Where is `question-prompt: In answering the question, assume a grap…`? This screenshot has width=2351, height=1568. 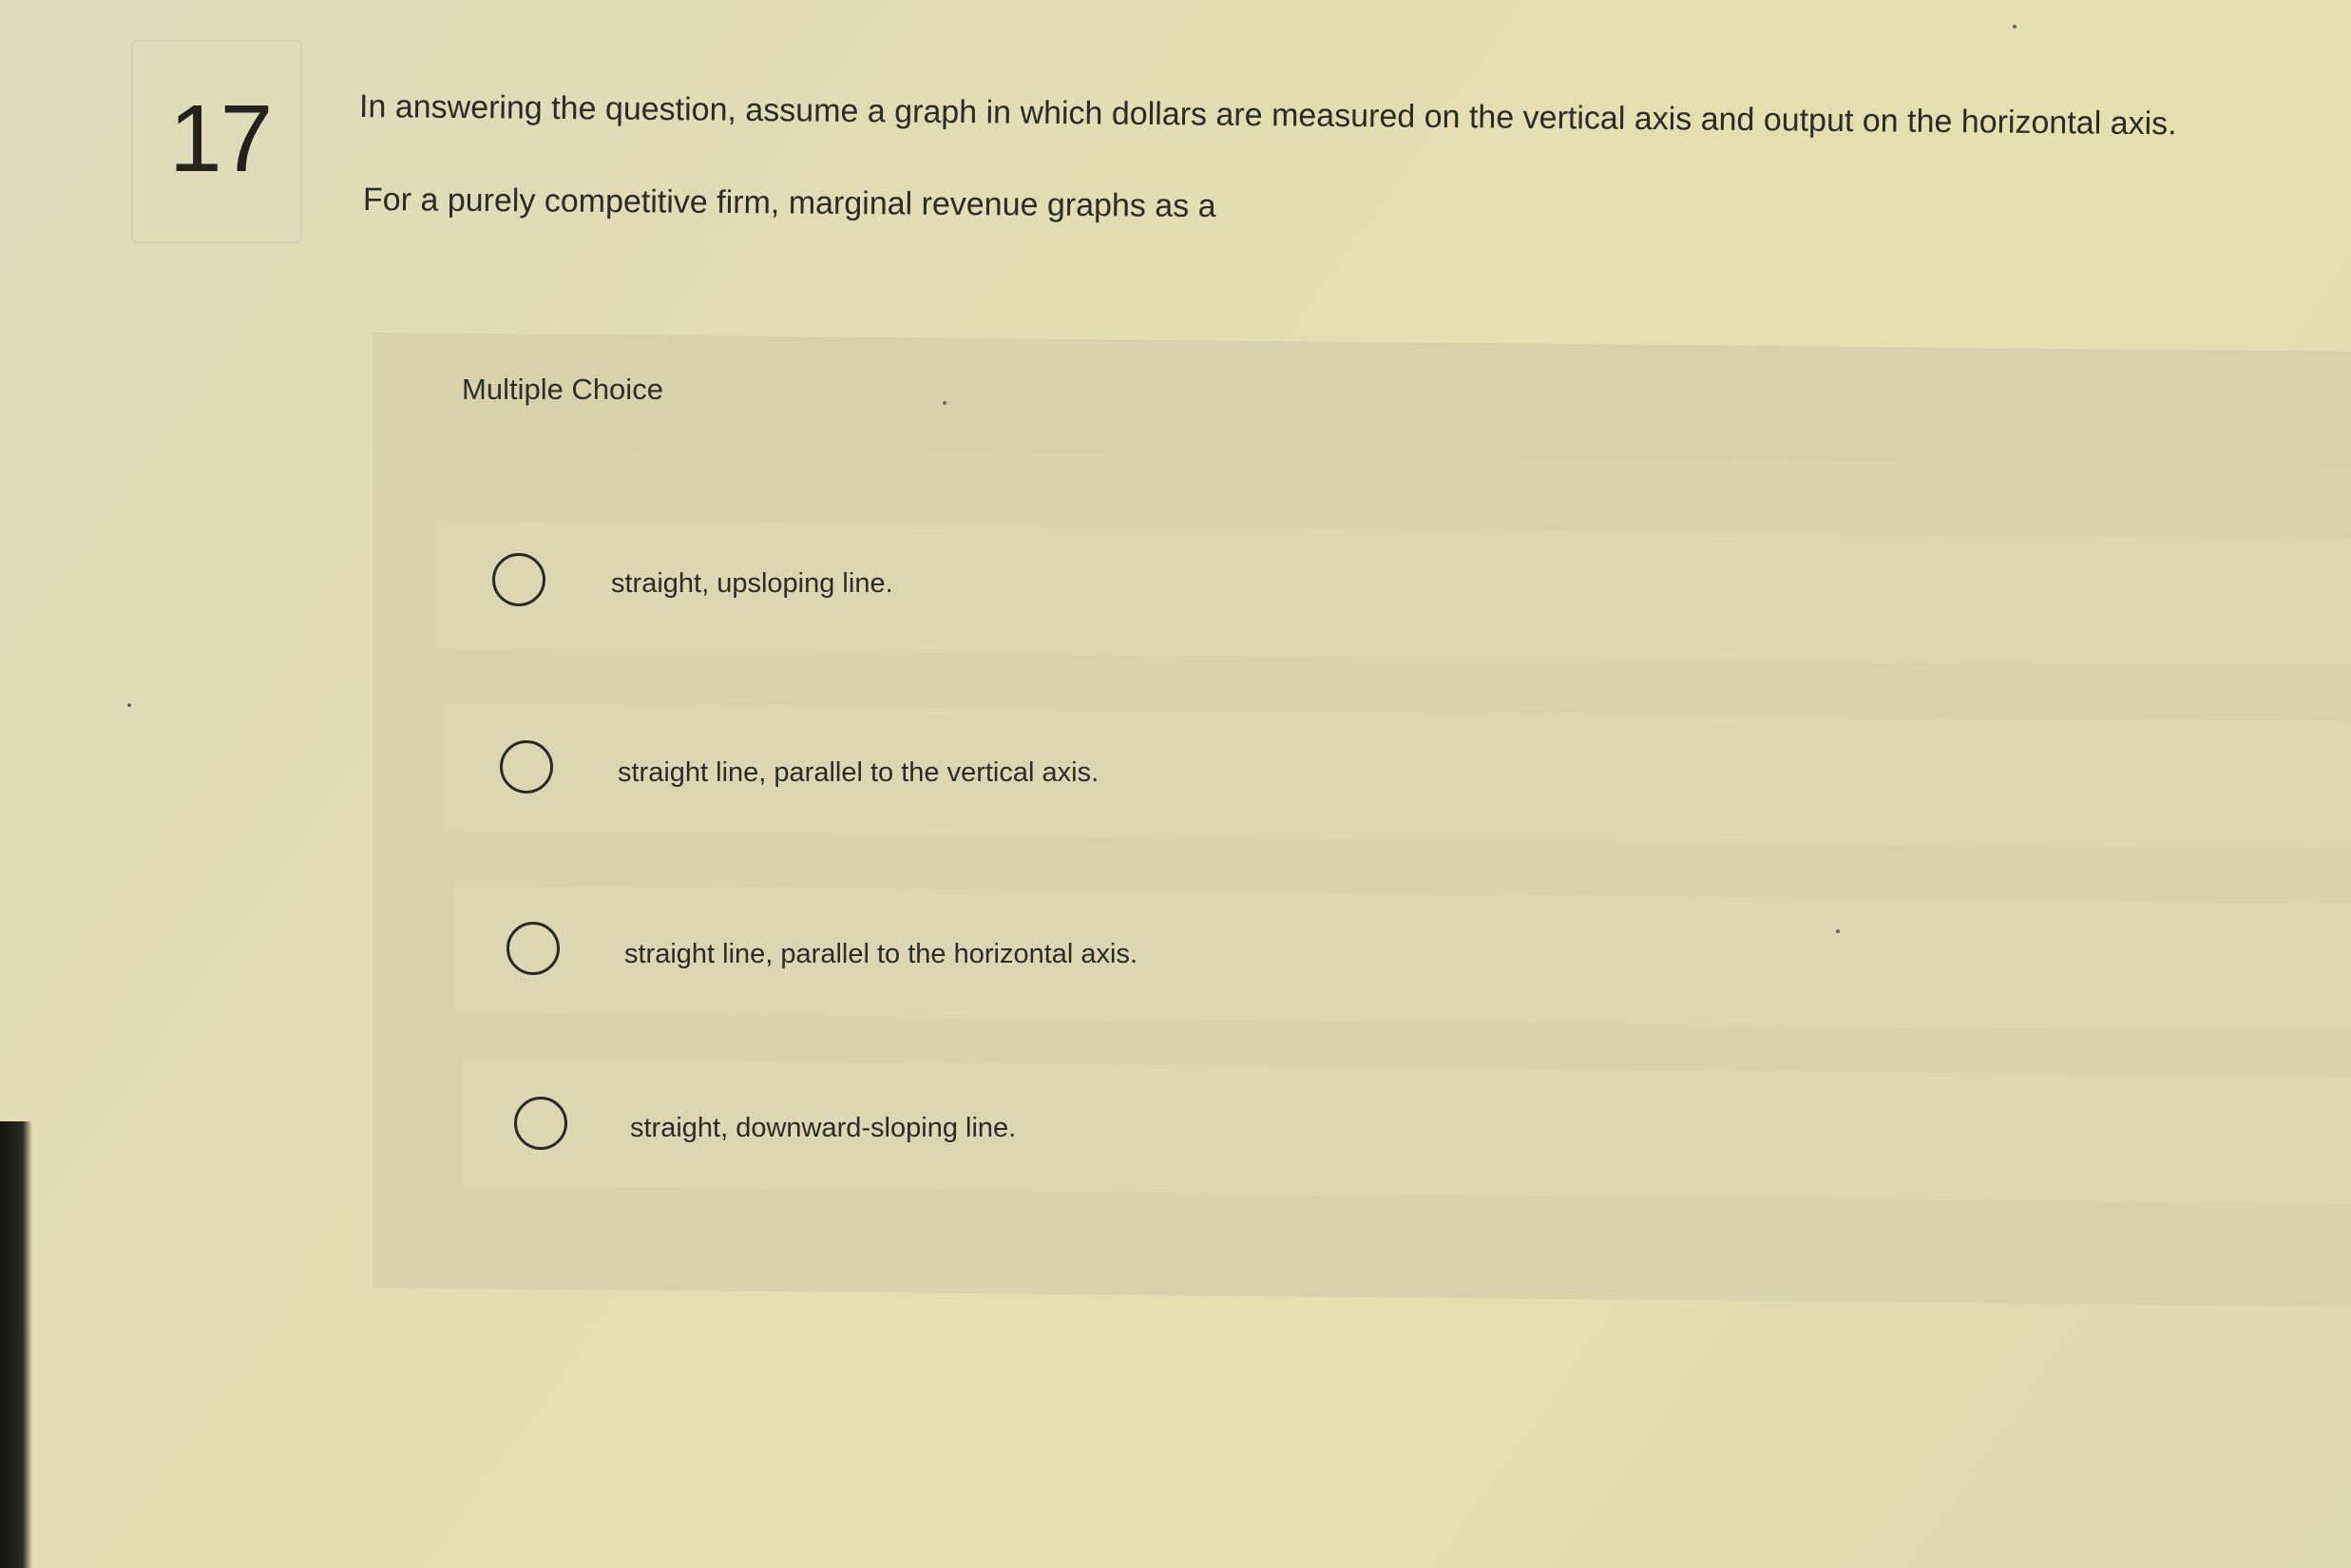
question-prompt: In answering the question, assume a grap… is located at coordinates (1268, 116).